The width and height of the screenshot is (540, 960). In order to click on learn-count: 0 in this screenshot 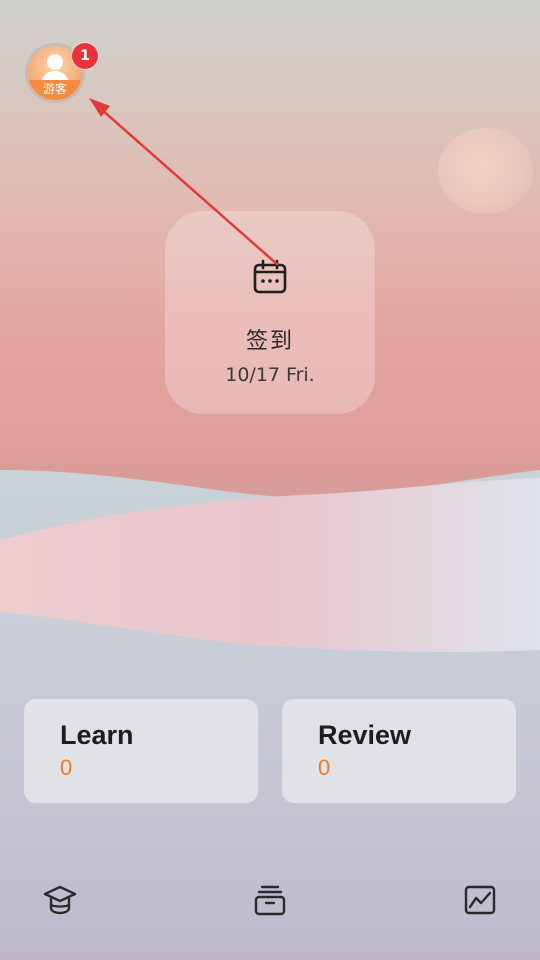, I will do `click(66, 767)`.